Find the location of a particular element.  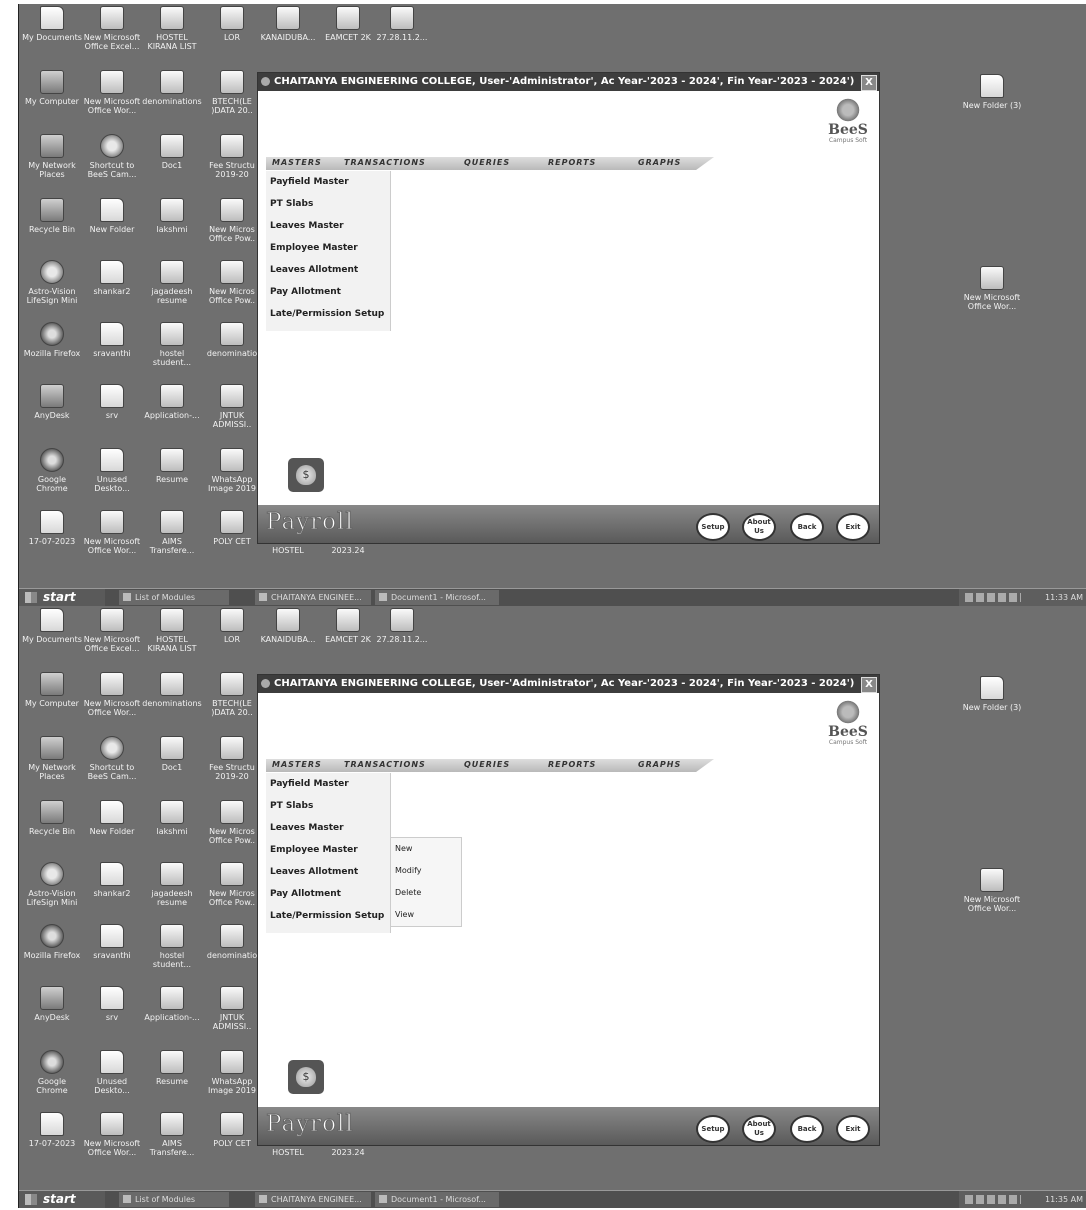

desktop-icon: srv is located at coordinates (112, 402).